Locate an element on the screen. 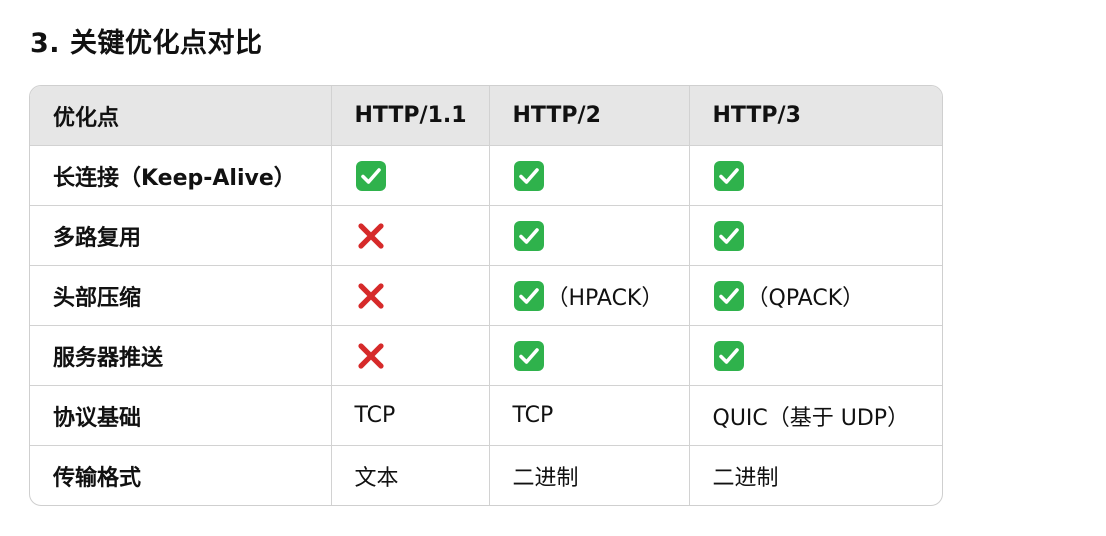  table-row: 服务器推送 is located at coordinates (486, 355).